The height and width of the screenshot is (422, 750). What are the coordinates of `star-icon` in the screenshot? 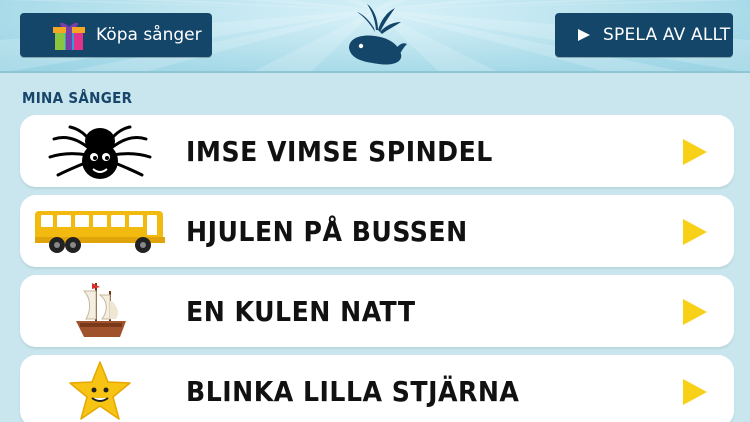 It's located at (100, 390).